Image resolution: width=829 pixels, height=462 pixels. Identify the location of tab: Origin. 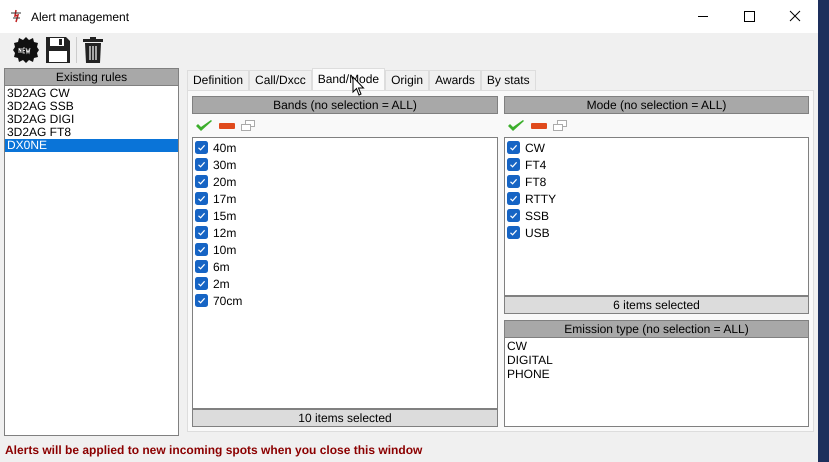
(407, 80).